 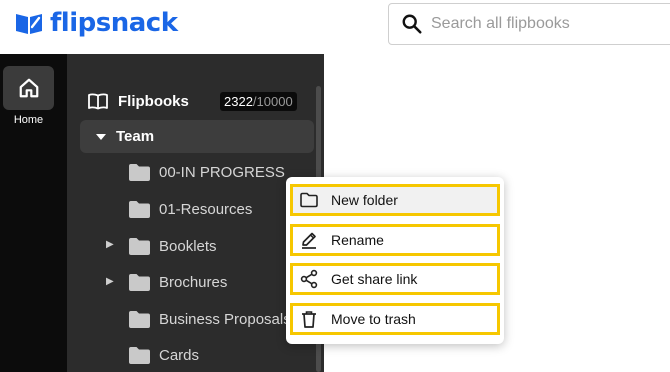 I want to click on open-book-icon, so click(x=98, y=101).